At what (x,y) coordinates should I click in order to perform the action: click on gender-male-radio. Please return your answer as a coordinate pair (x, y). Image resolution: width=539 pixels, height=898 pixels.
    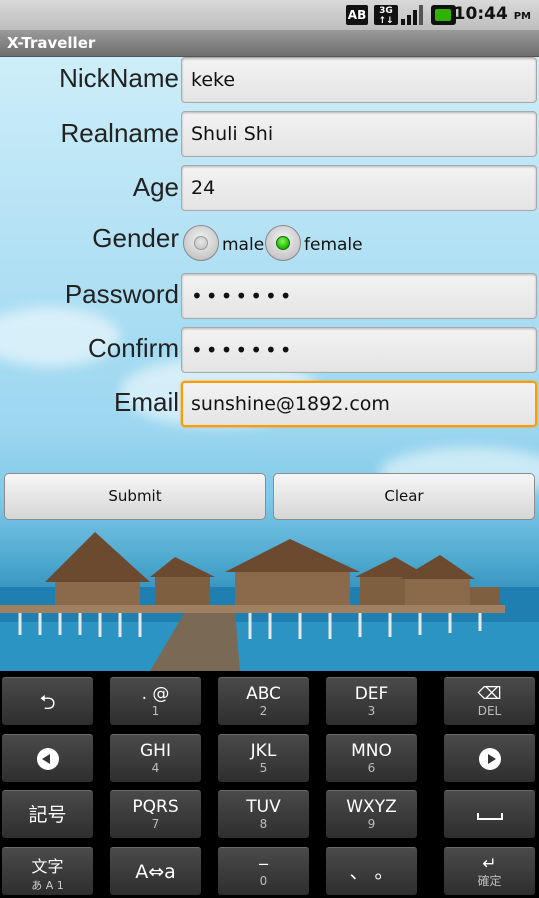
    Looking at the image, I should click on (201, 243).